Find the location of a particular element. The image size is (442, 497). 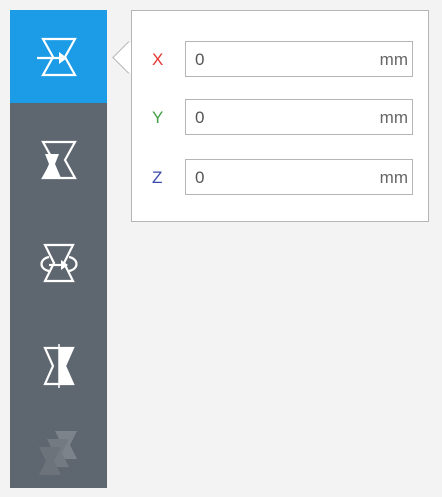

per-model-settings-tool-button is located at coordinates (58, 450).